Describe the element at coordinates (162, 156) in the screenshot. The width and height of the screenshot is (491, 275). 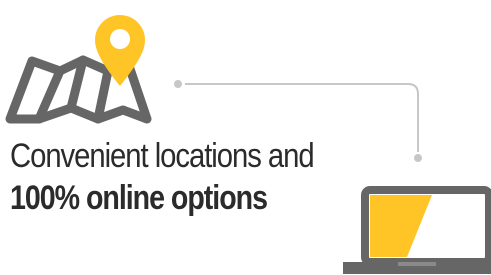
I see `headline-line-1: Convenient locations and` at that location.